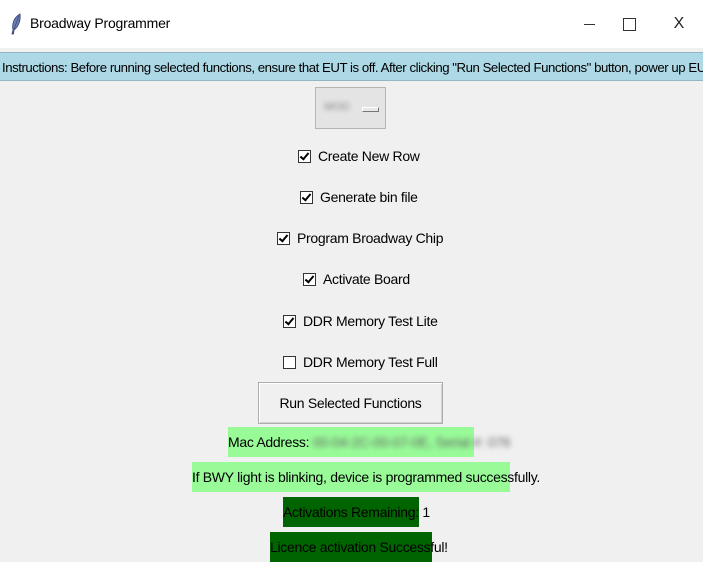 The height and width of the screenshot is (562, 703). I want to click on create-new-row-checkbox: Create New Row, so click(359, 156).